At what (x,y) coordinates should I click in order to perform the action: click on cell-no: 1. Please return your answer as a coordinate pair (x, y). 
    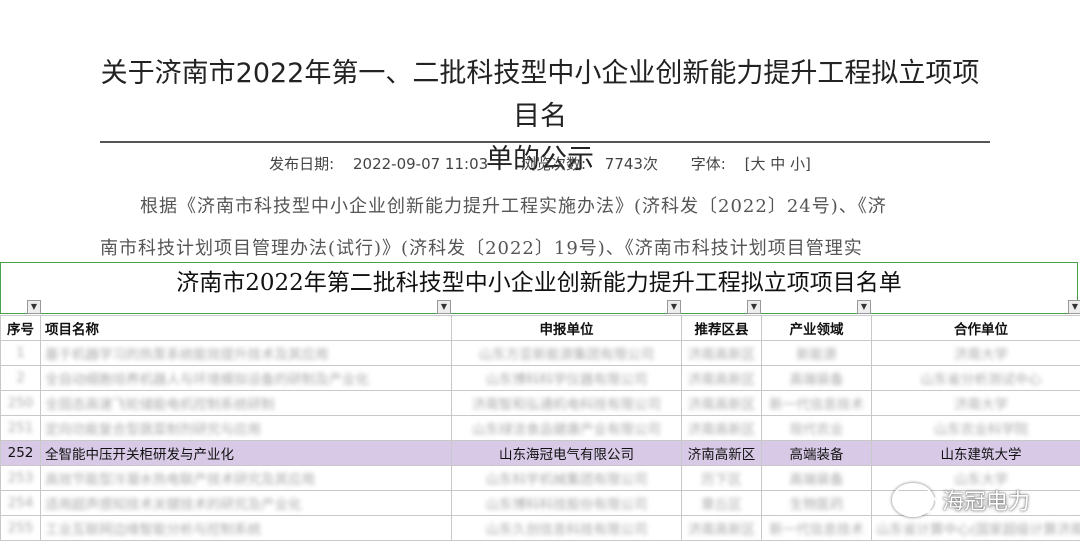
    Looking at the image, I should click on (20, 353).